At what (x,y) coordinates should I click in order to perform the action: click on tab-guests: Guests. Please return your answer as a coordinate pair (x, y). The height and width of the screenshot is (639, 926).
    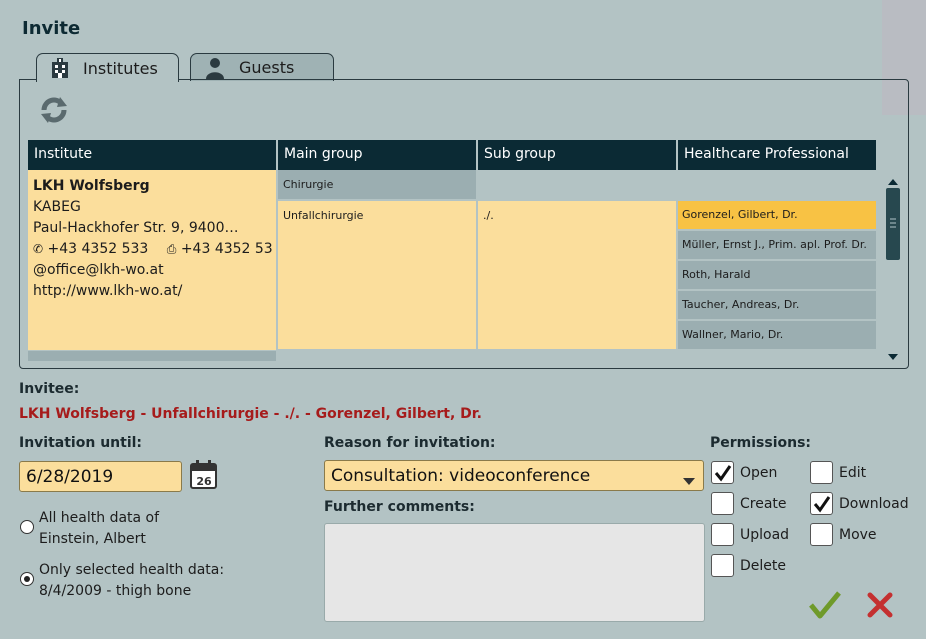
    Looking at the image, I should click on (262, 67).